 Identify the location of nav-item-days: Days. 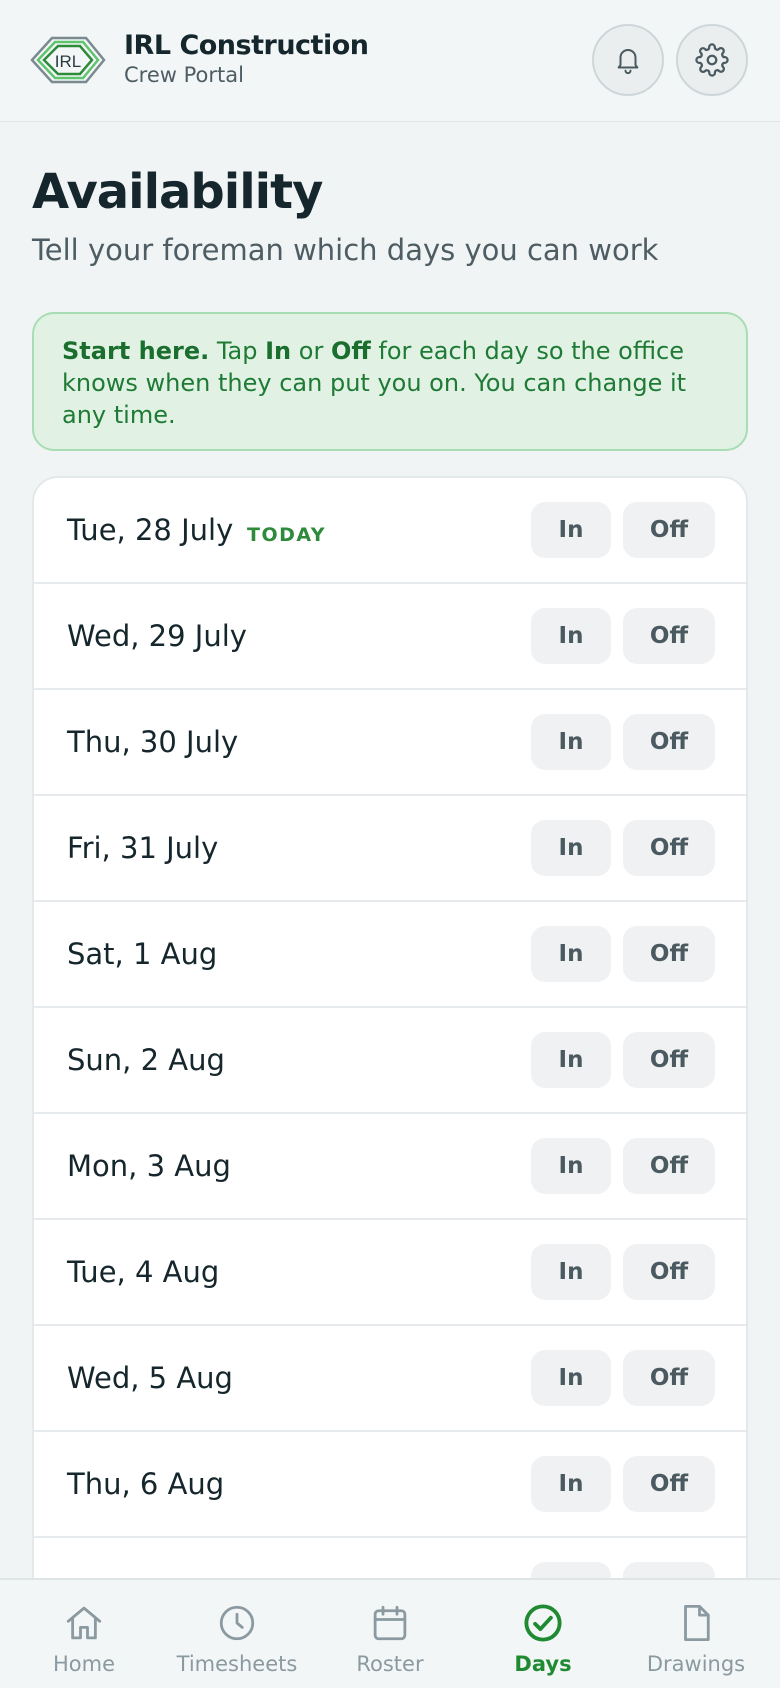
(543, 1634).